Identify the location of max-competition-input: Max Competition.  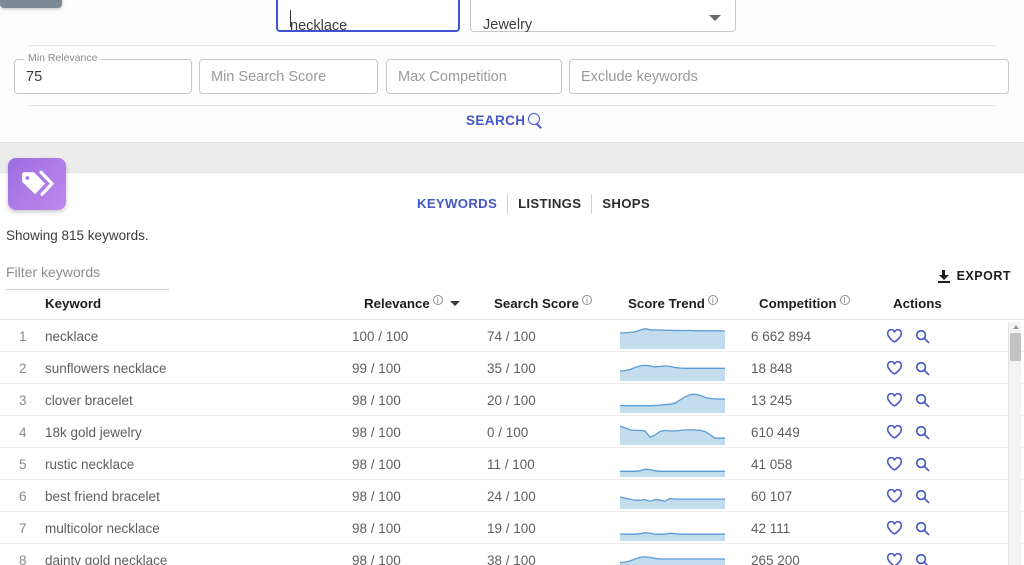
(474, 76).